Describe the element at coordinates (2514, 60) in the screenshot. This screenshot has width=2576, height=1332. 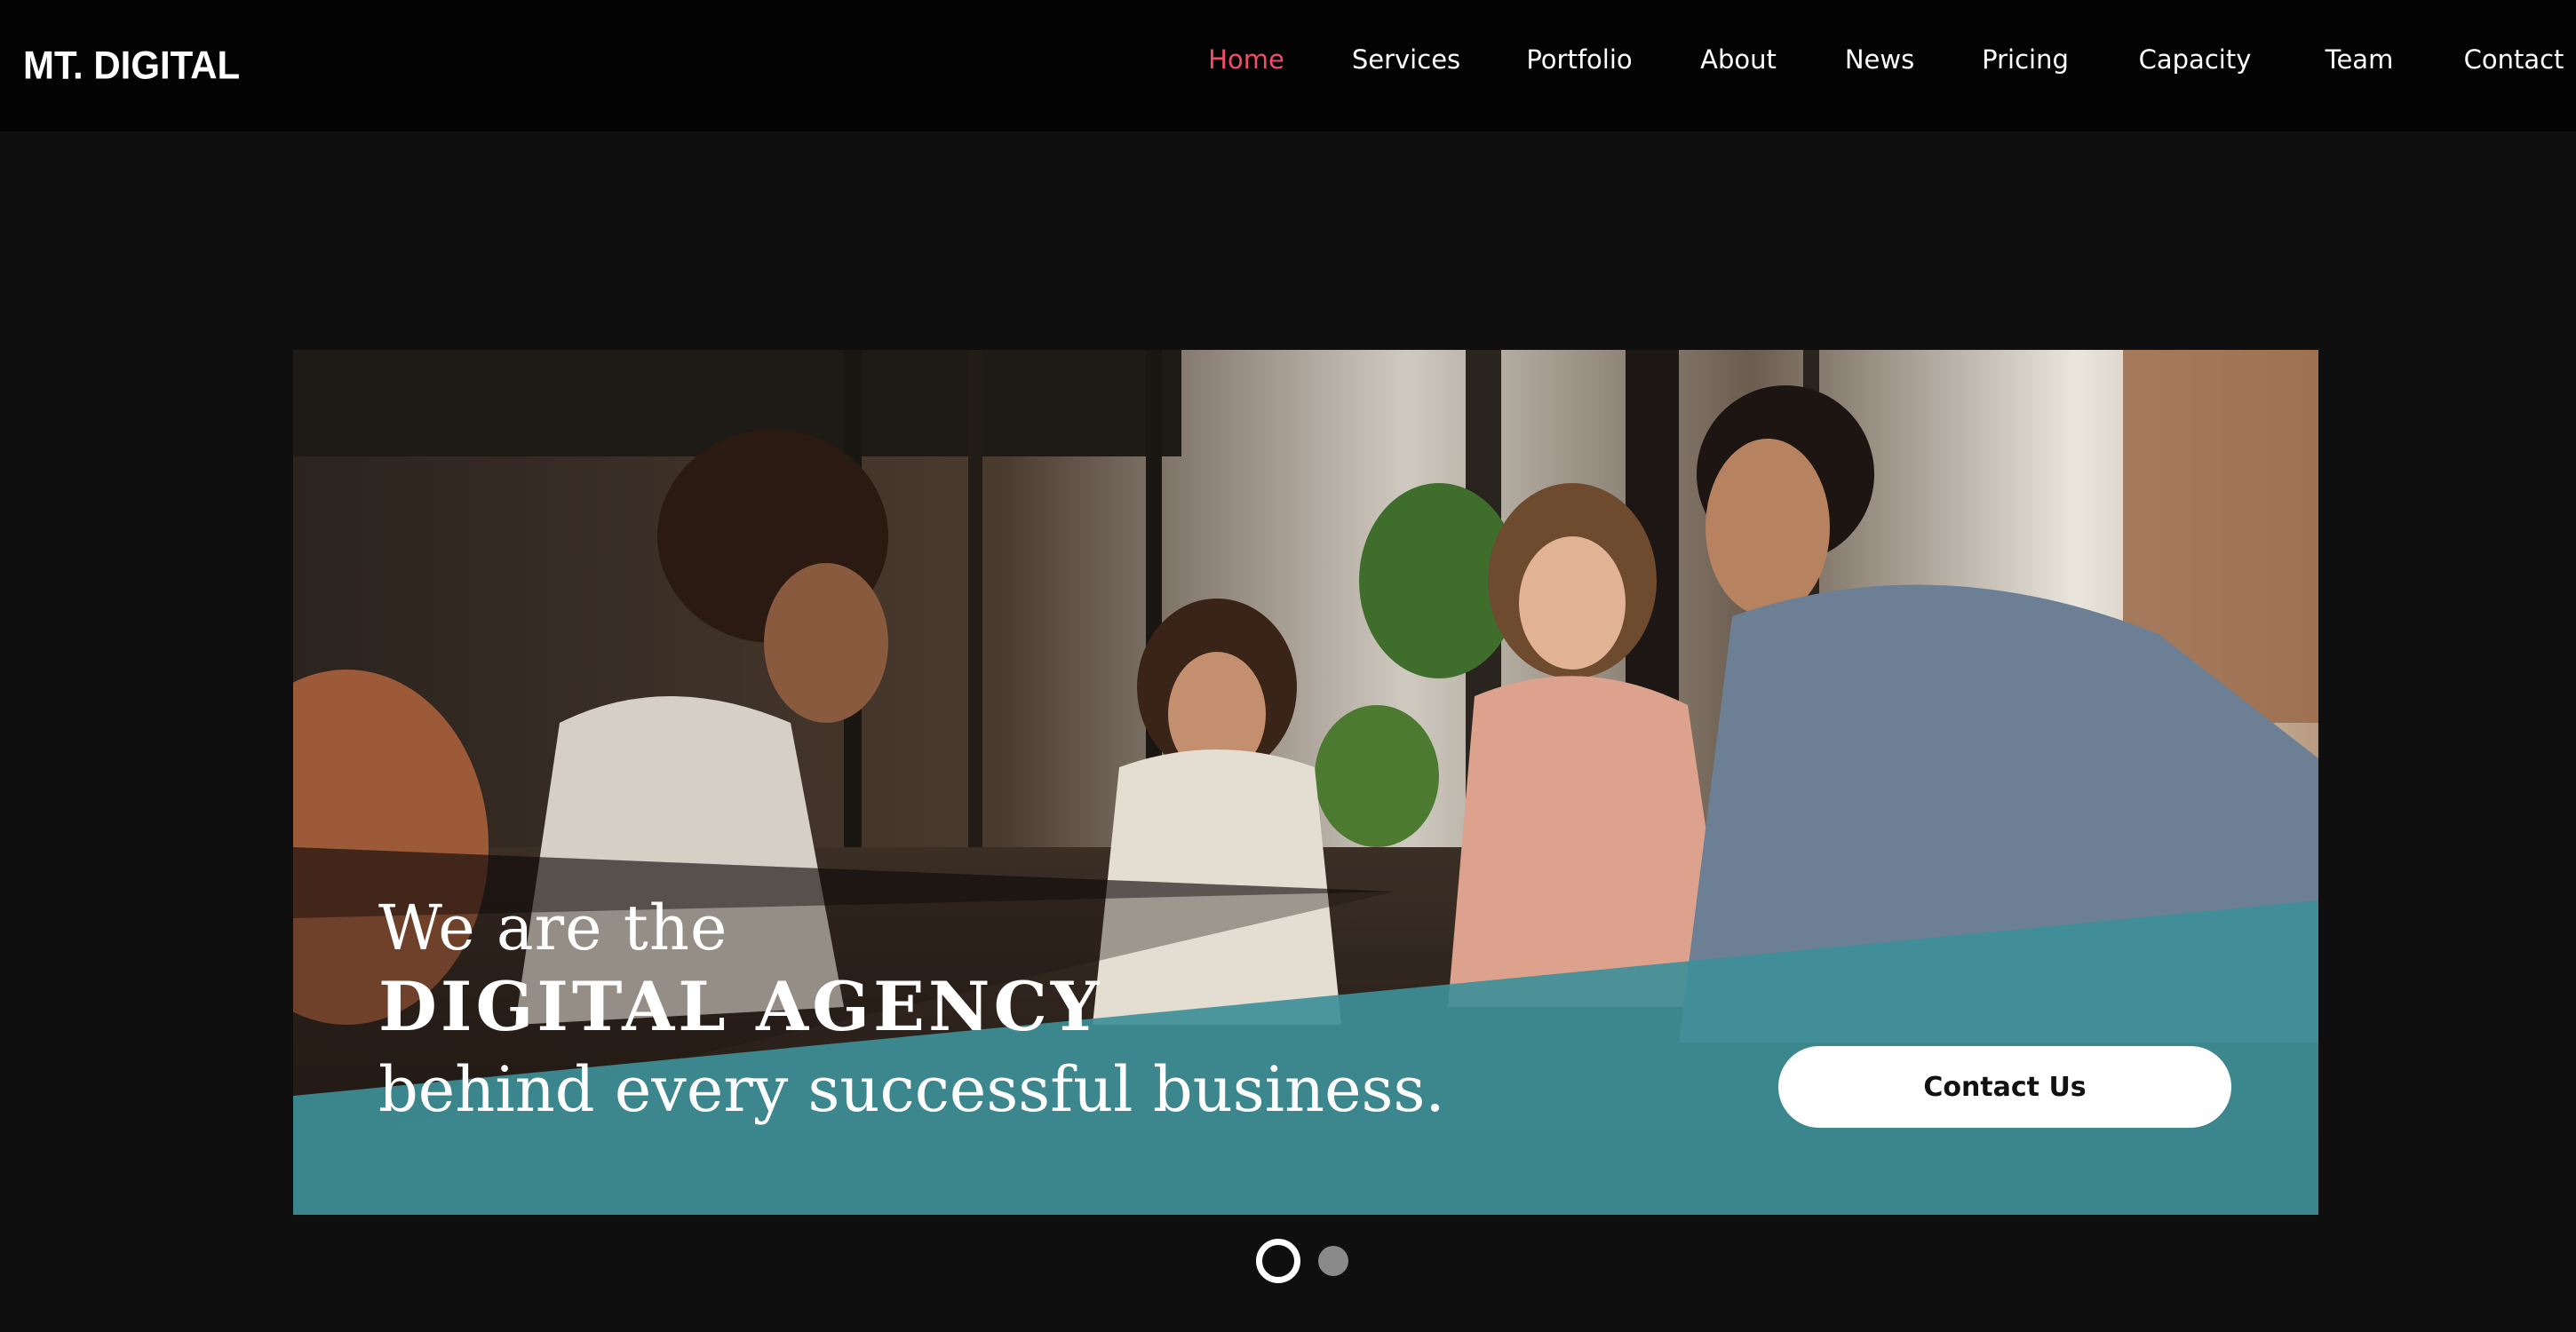
I see `nav-contact: Contact` at that location.